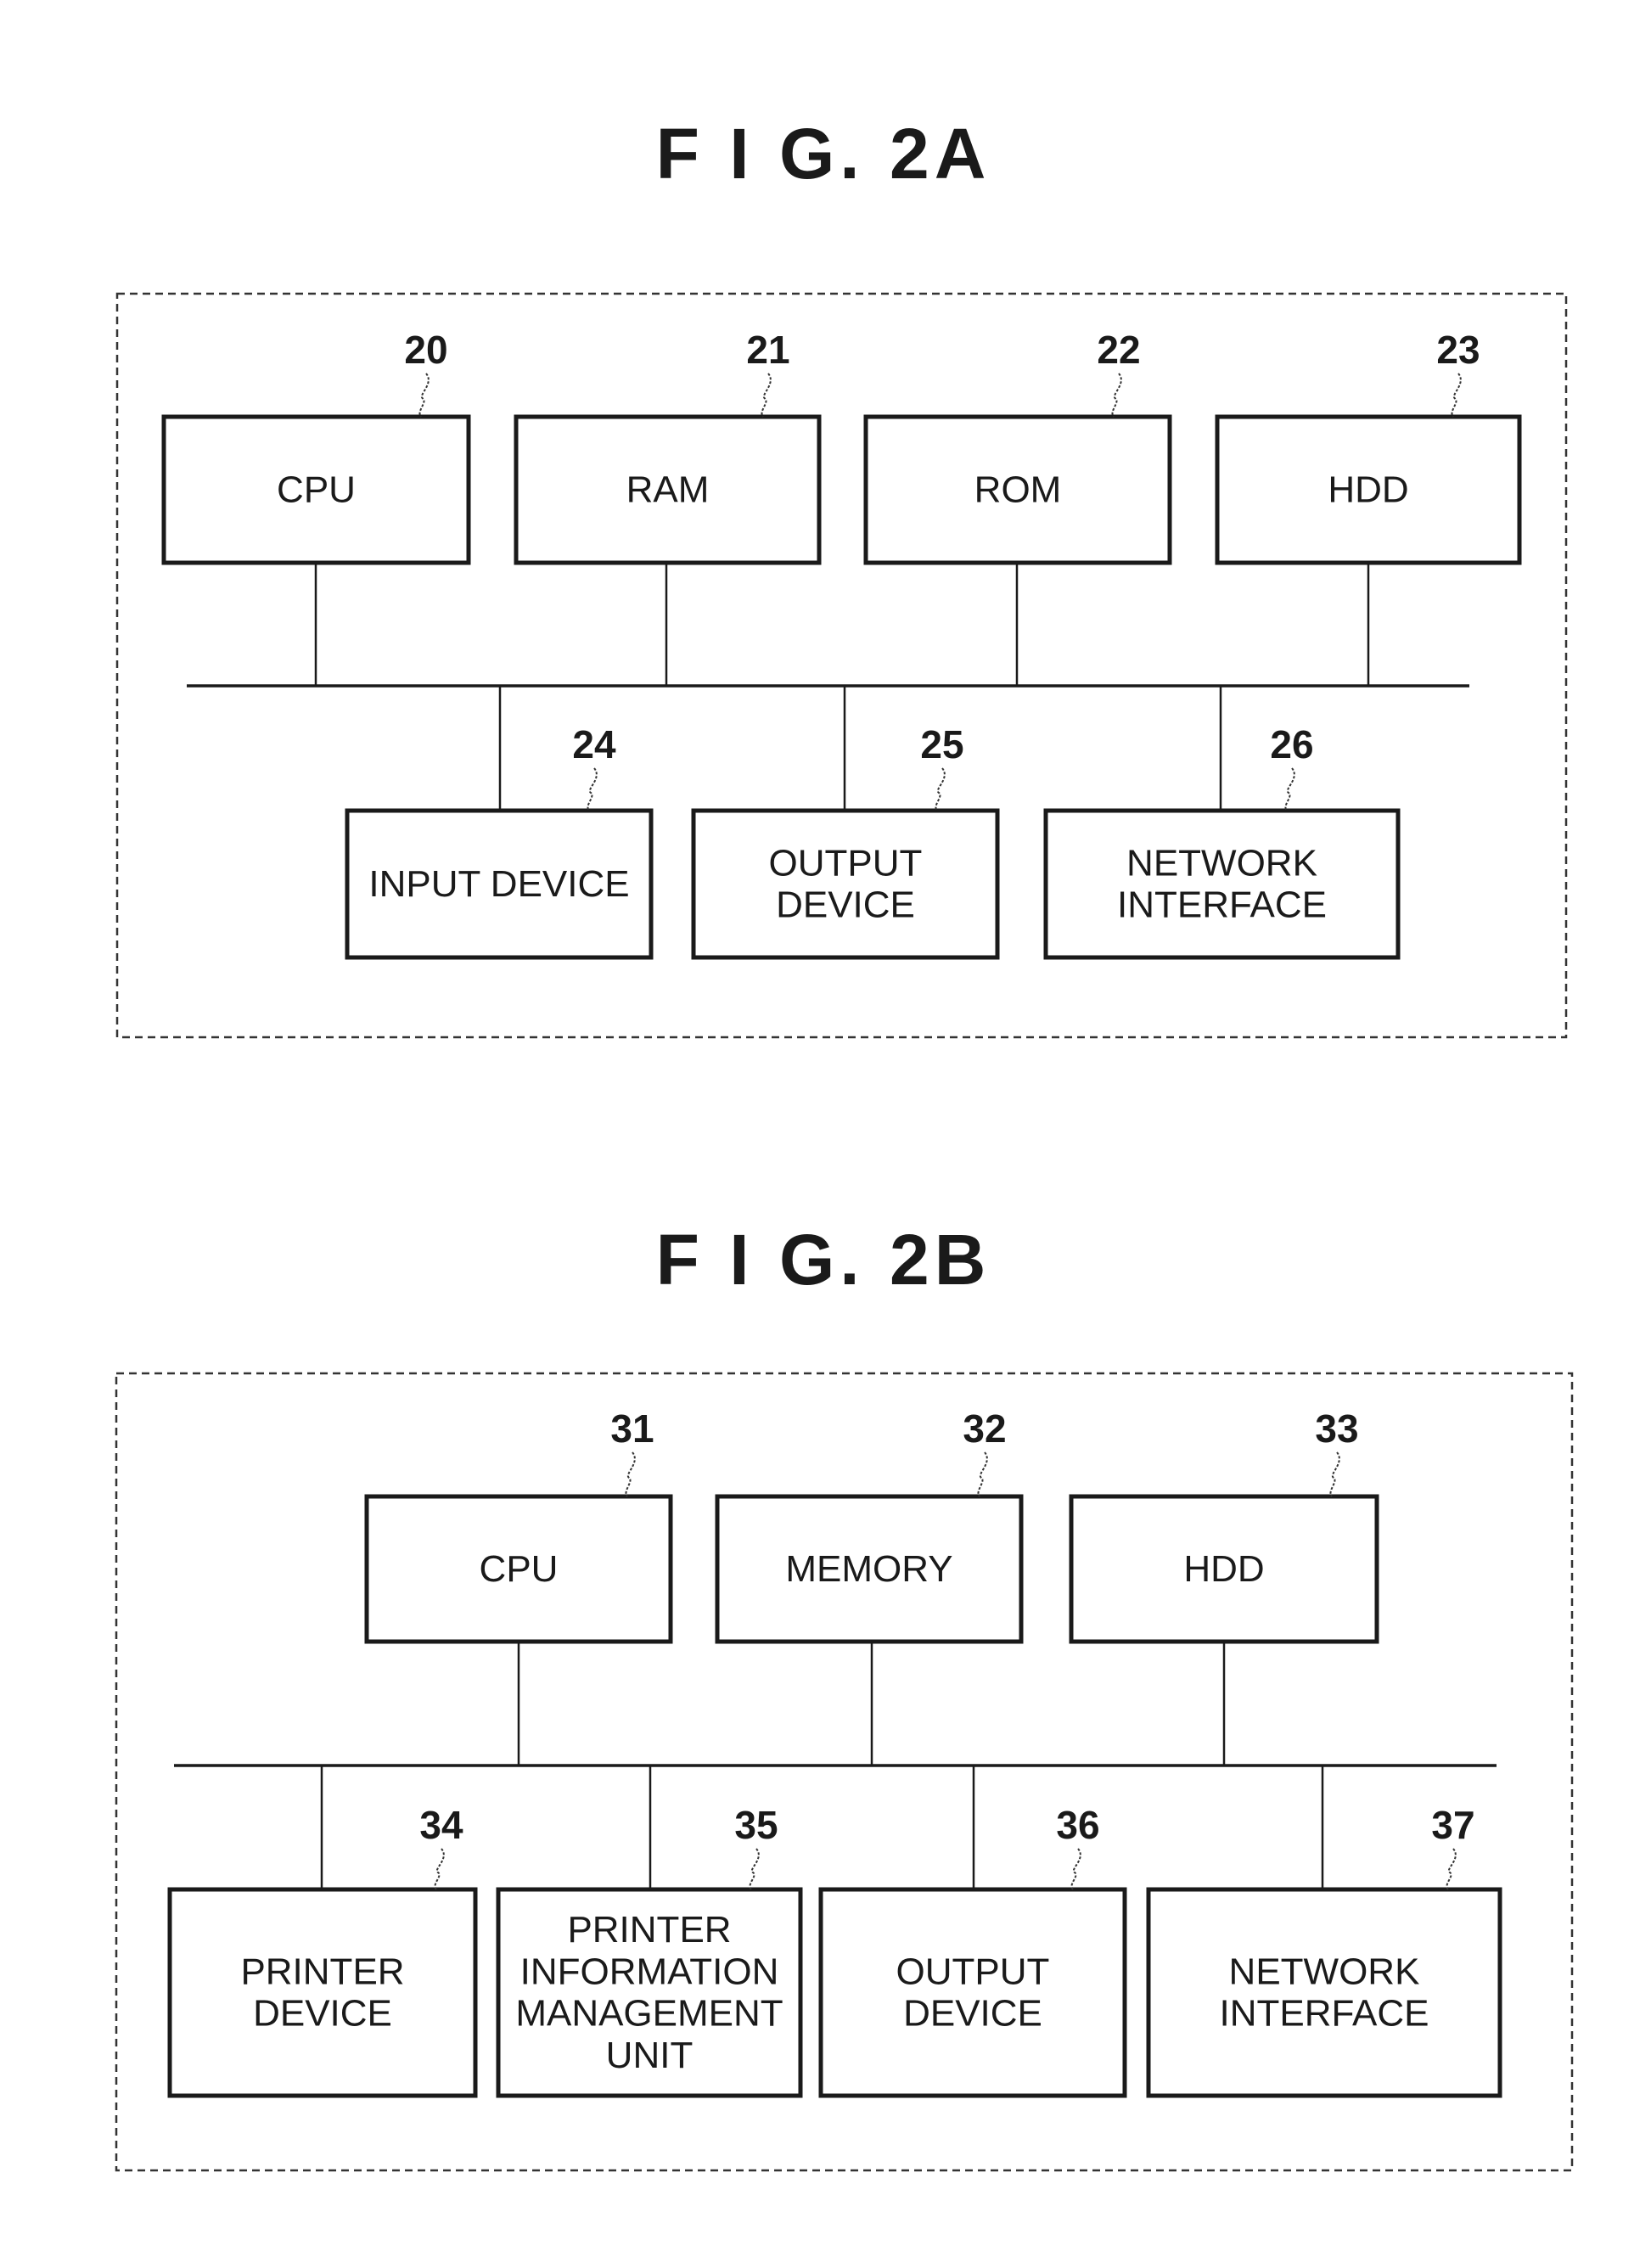 The width and height of the screenshot is (1651, 2268). What do you see at coordinates (823, 1260) in the screenshot?
I see `figure-title: F I G. 2B` at bounding box center [823, 1260].